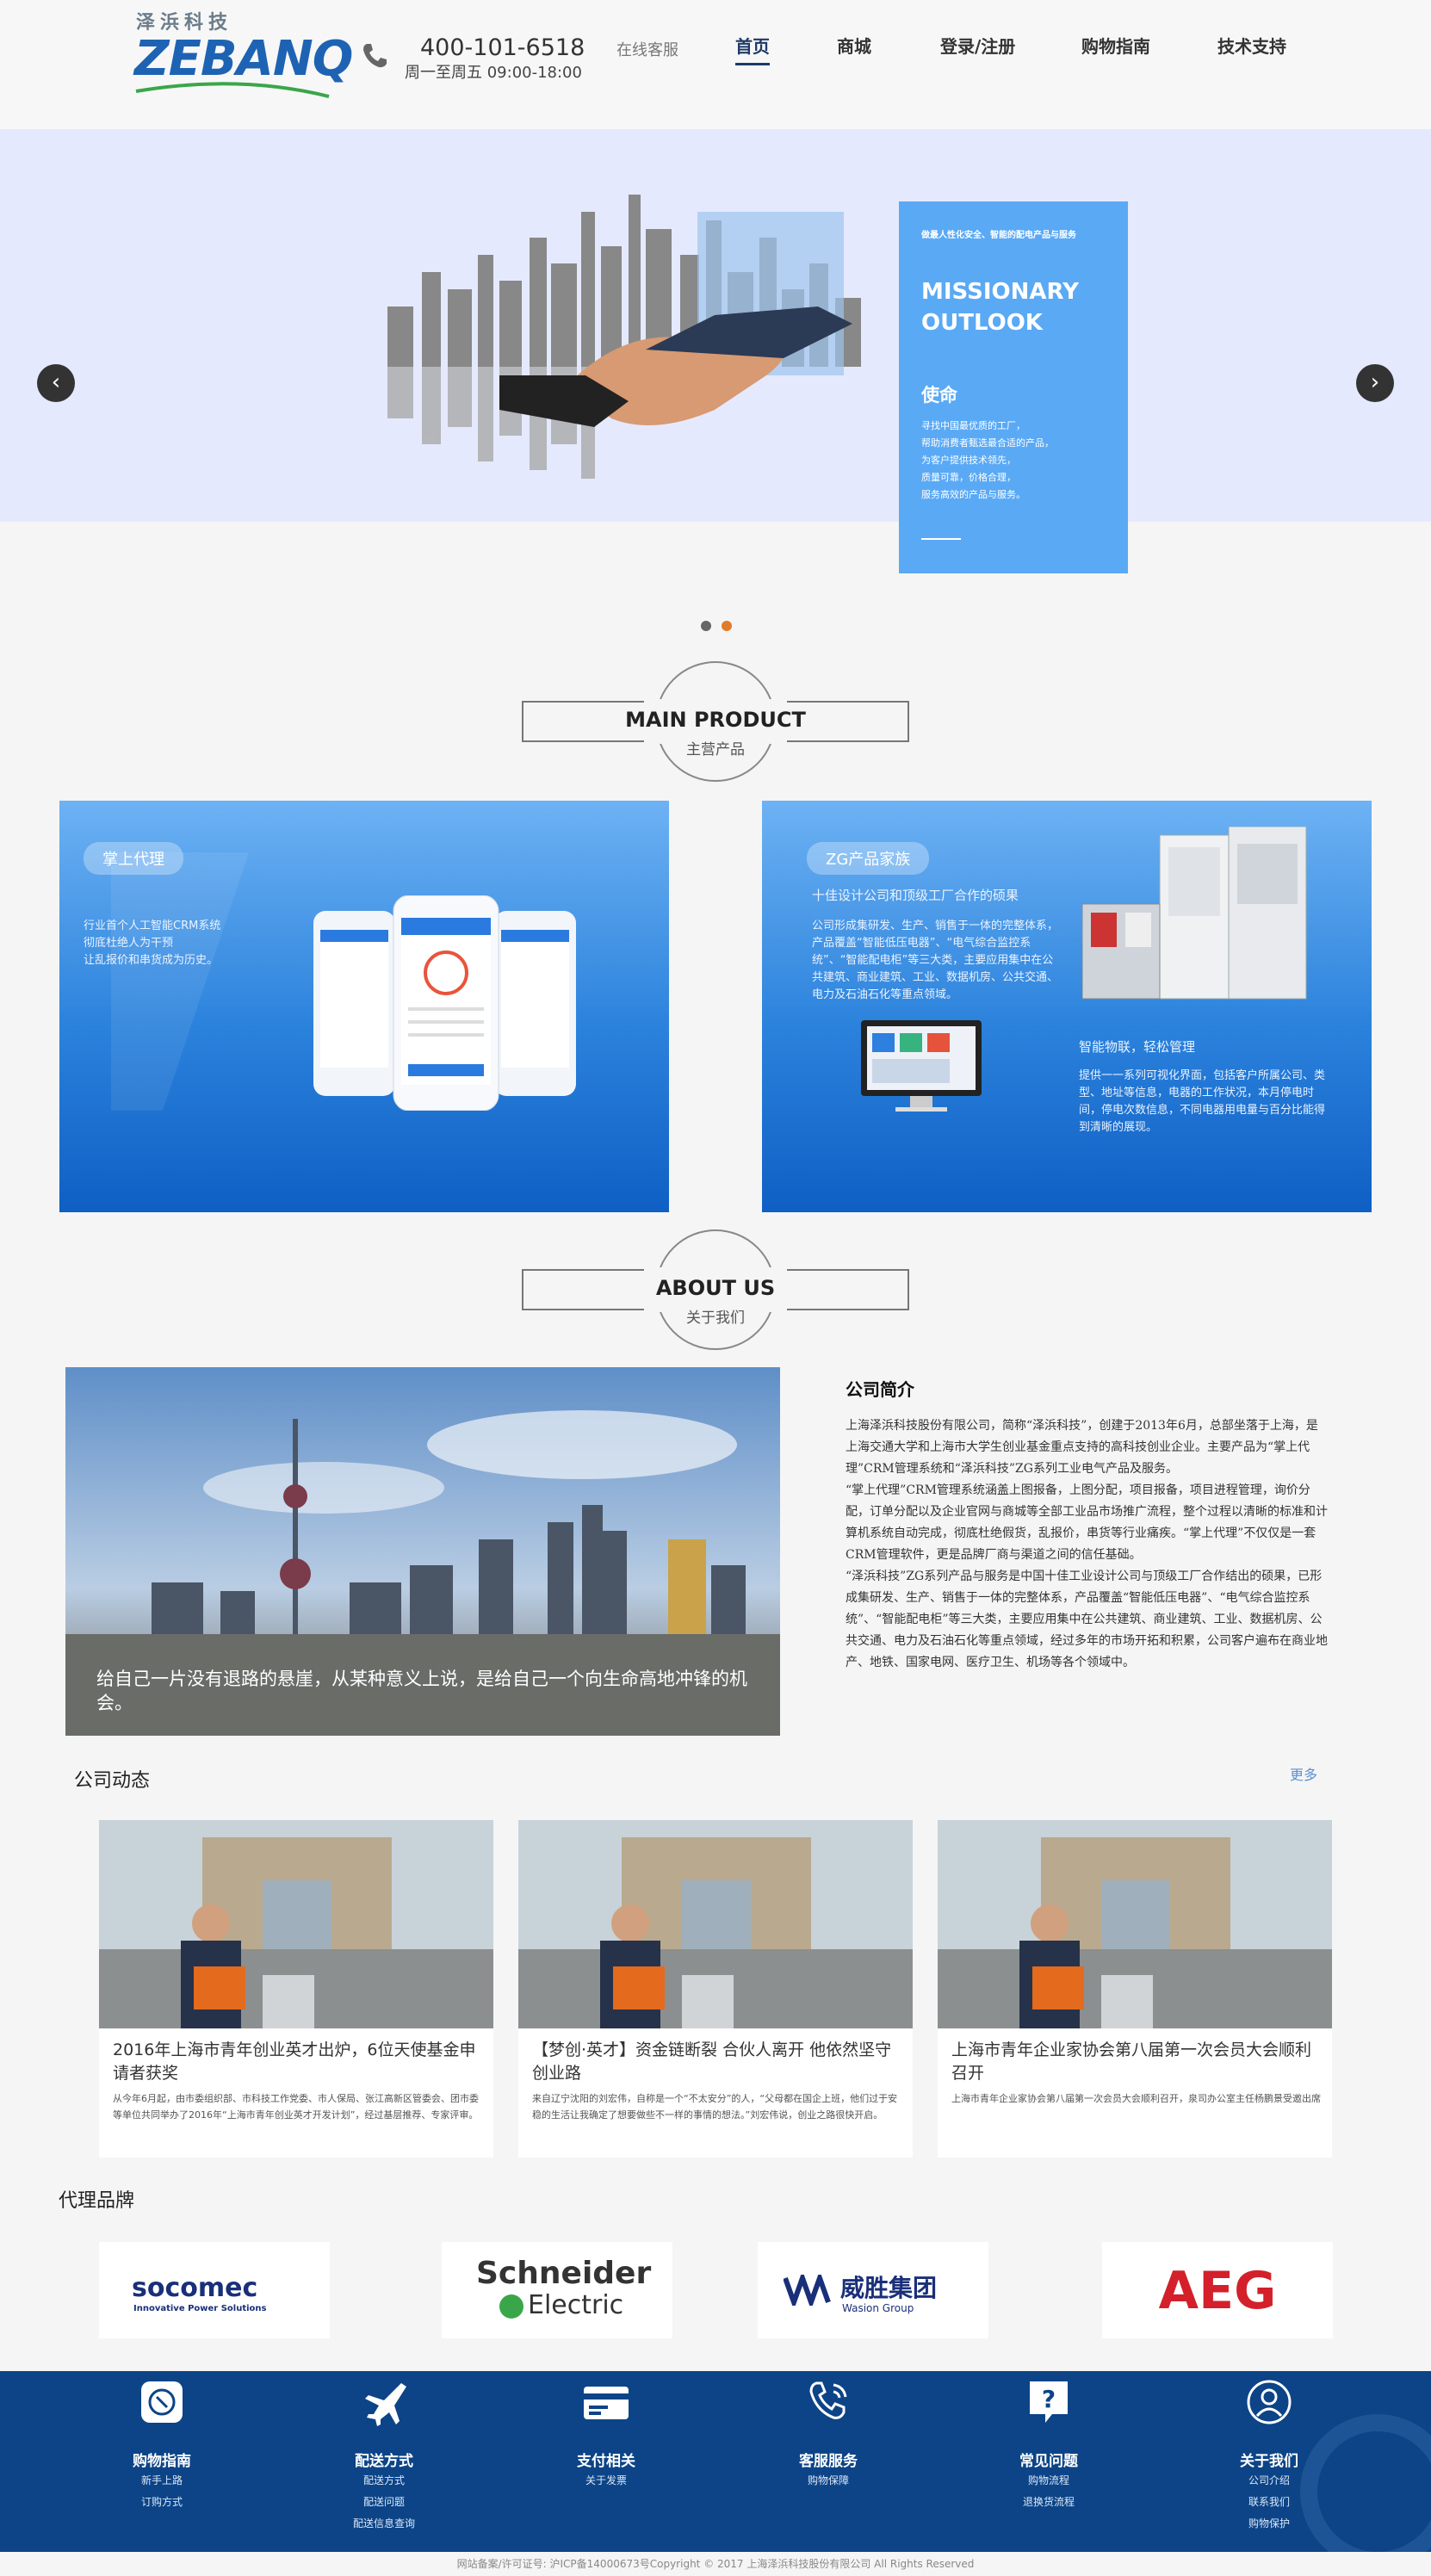 Image resolution: width=1431 pixels, height=2576 pixels. What do you see at coordinates (828, 2432) in the screenshot?
I see `footer-col-customer-service: 客服服务 购物保障` at bounding box center [828, 2432].